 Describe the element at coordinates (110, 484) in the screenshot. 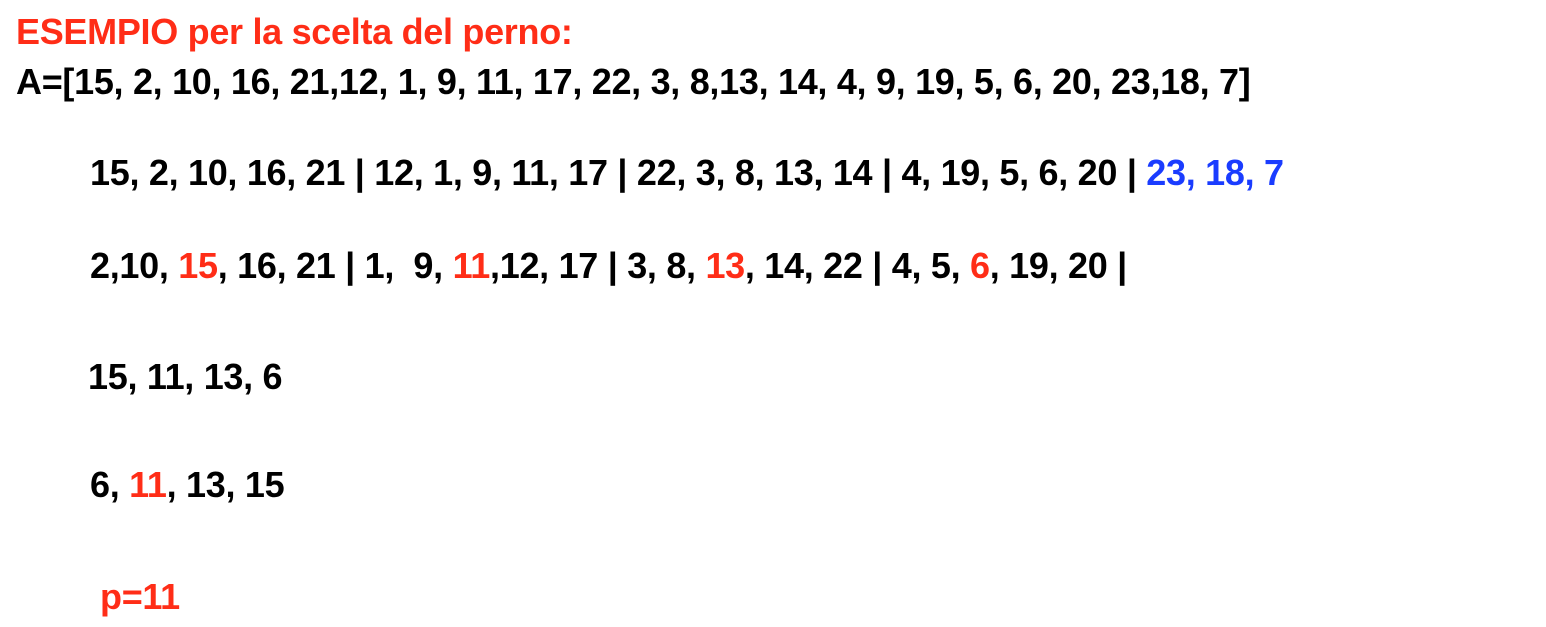

I see `medians-text: 6,` at that location.